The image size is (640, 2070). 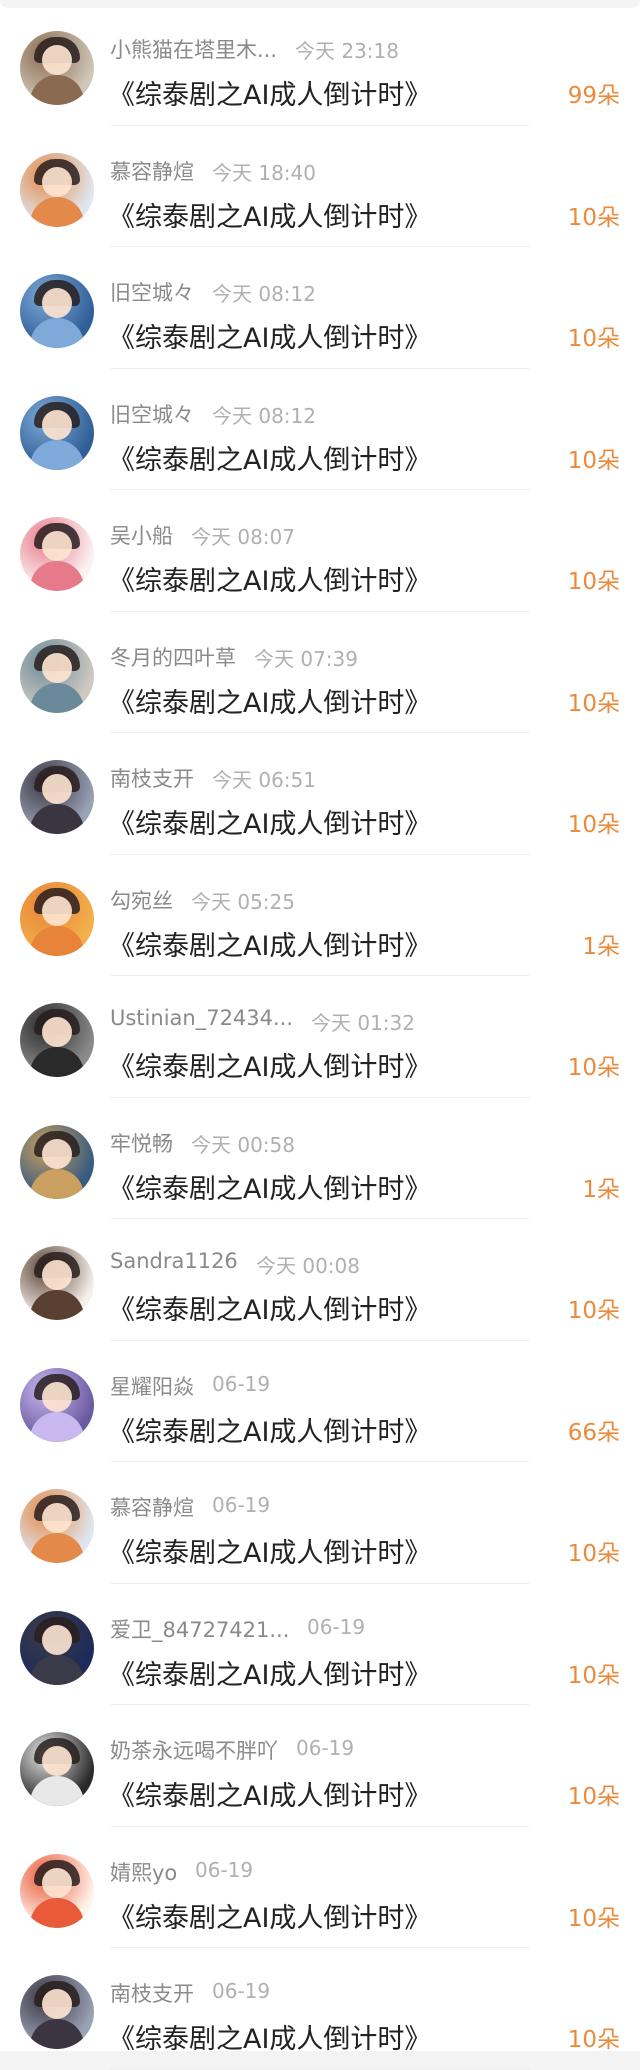 What do you see at coordinates (152, 1386) in the screenshot?
I see `user-name: 星耀阳焱` at bounding box center [152, 1386].